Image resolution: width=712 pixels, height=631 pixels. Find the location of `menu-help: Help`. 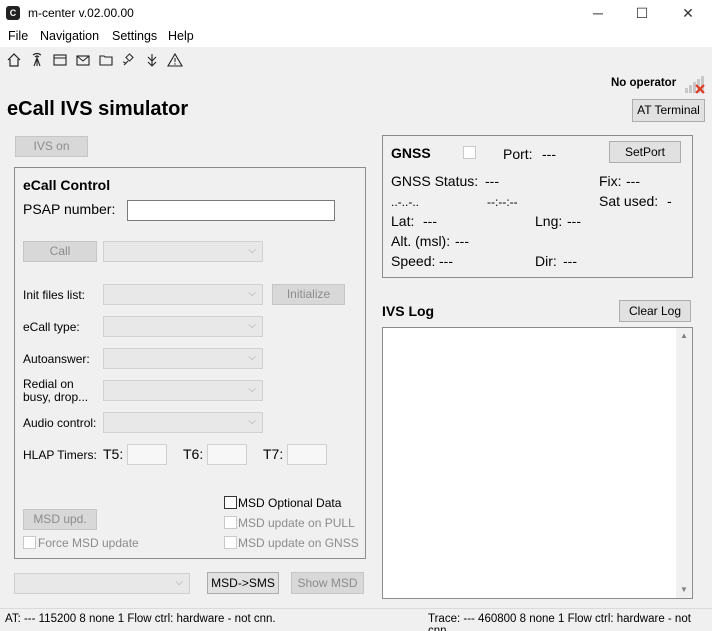

menu-help: Help is located at coordinates (181, 36).